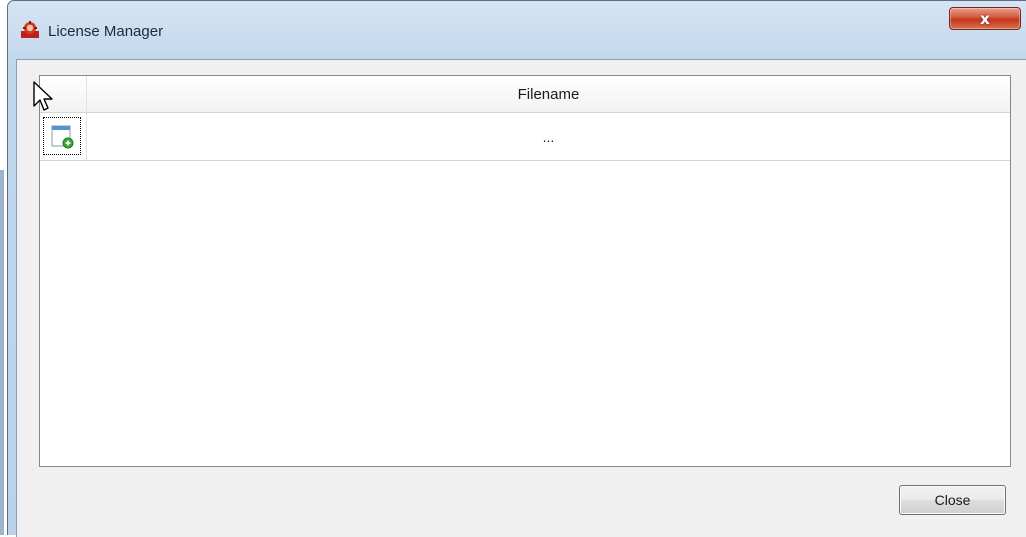 This screenshot has height=537, width=1026. I want to click on add-file-icon, so click(62, 137).